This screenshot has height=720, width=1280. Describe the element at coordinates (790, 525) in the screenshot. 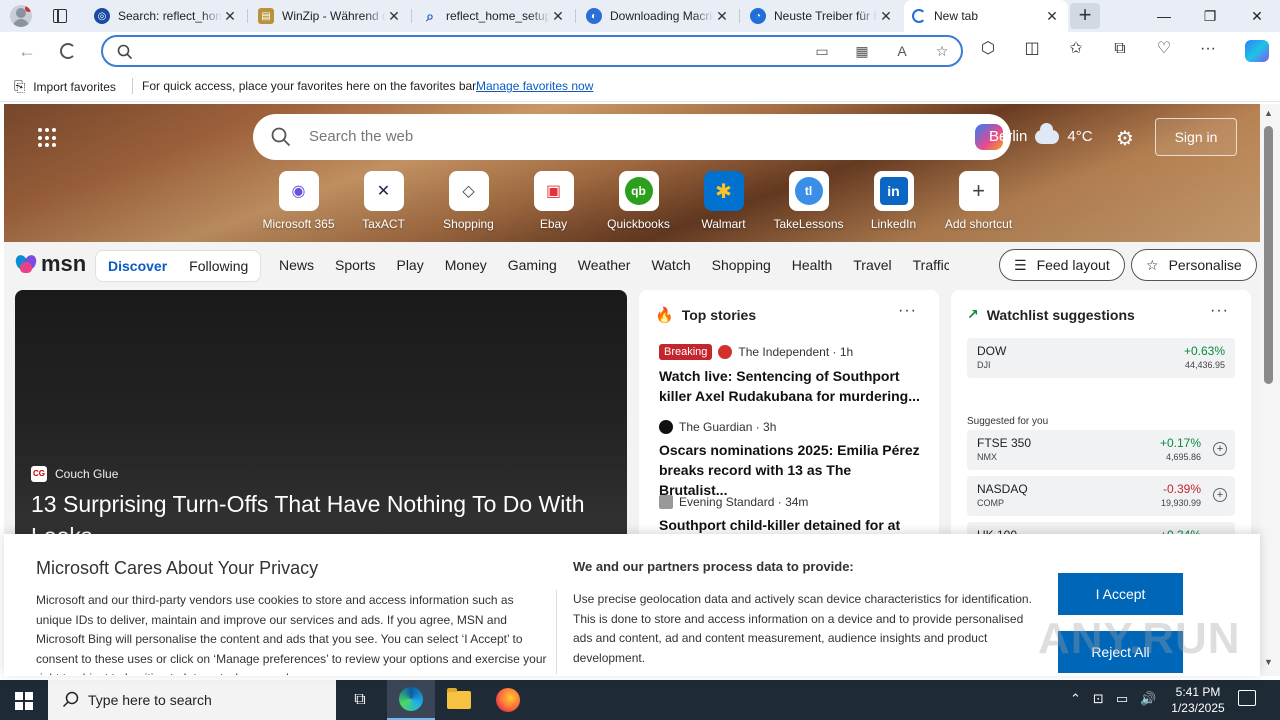

I see `story-headline: Southport child-killer detained for at` at that location.